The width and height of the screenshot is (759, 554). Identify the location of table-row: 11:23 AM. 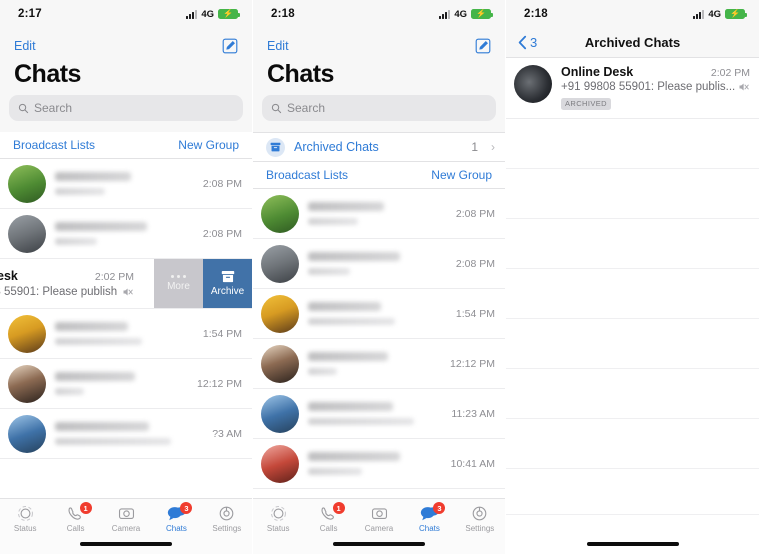
(379, 414).